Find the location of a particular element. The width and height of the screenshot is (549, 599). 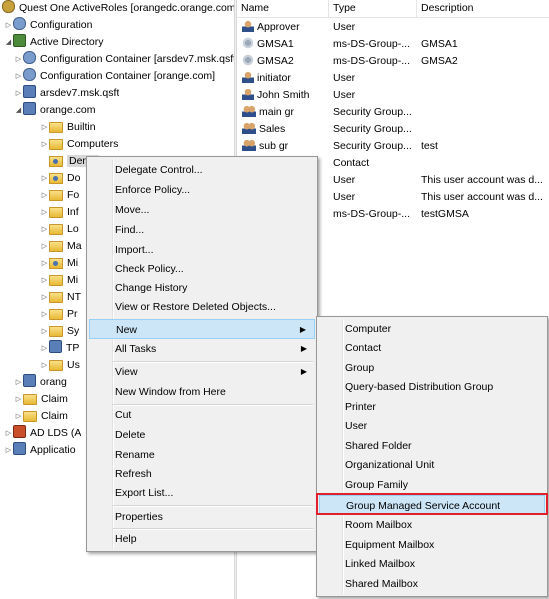

tree-item-application: ▷ Applicatio is located at coordinates (40, 450).